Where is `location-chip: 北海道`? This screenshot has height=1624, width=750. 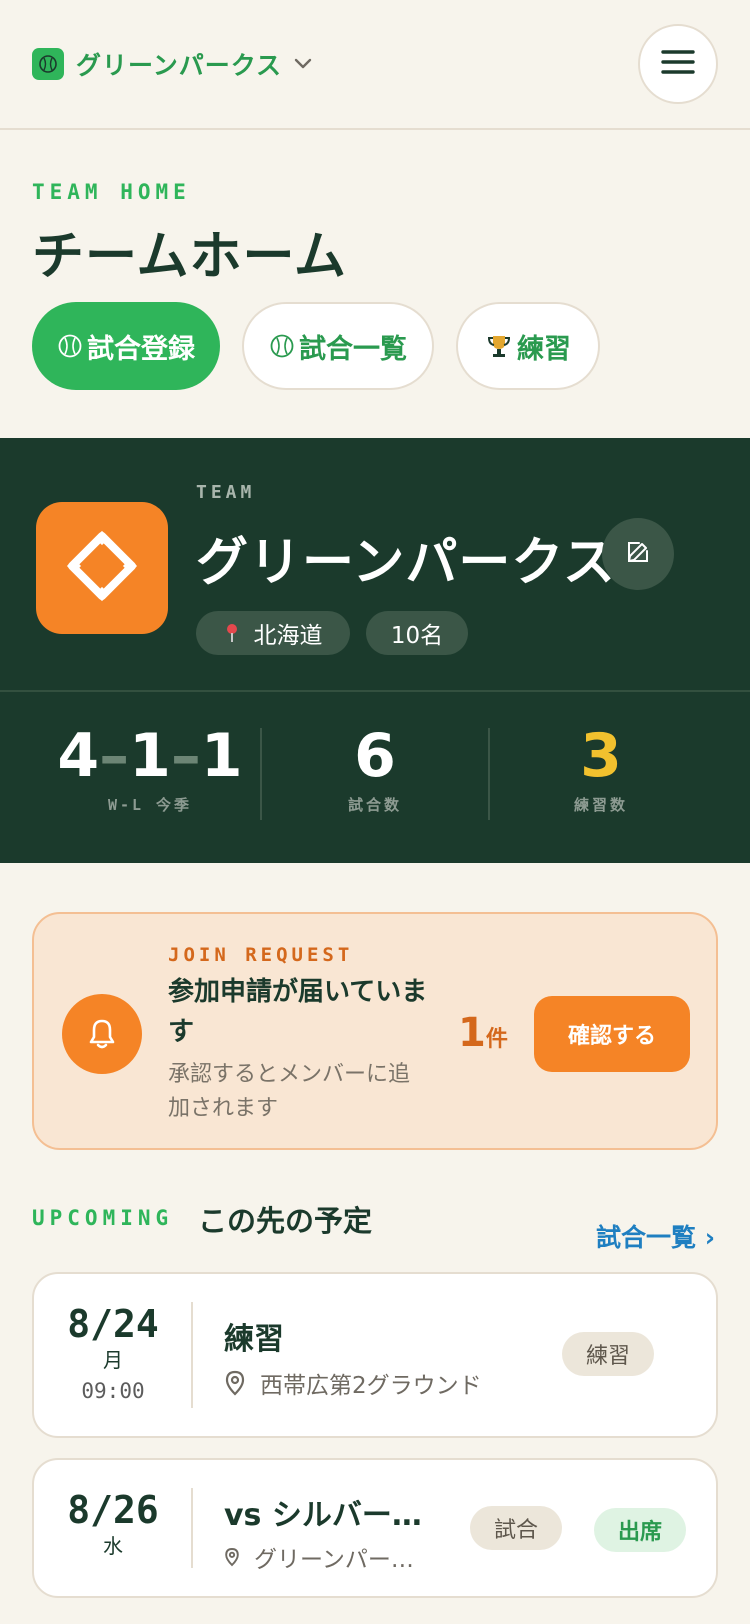 location-chip: 北海道 is located at coordinates (273, 633).